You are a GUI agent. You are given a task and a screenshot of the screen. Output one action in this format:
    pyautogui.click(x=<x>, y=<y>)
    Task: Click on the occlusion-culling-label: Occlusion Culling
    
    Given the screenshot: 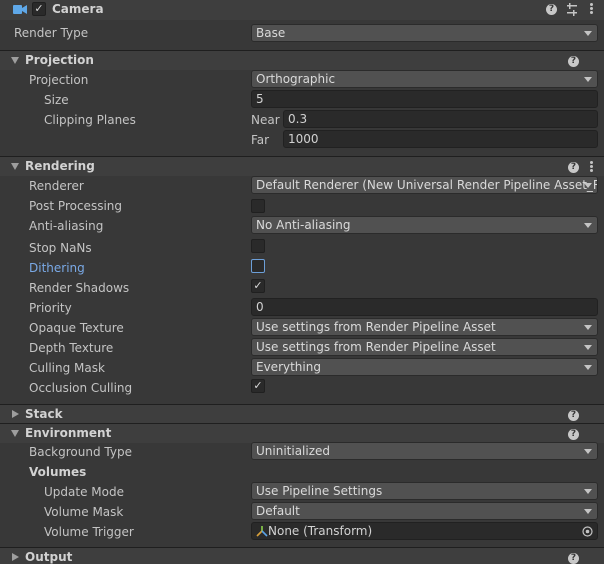 What is the action you would take?
    pyautogui.click(x=81, y=388)
    